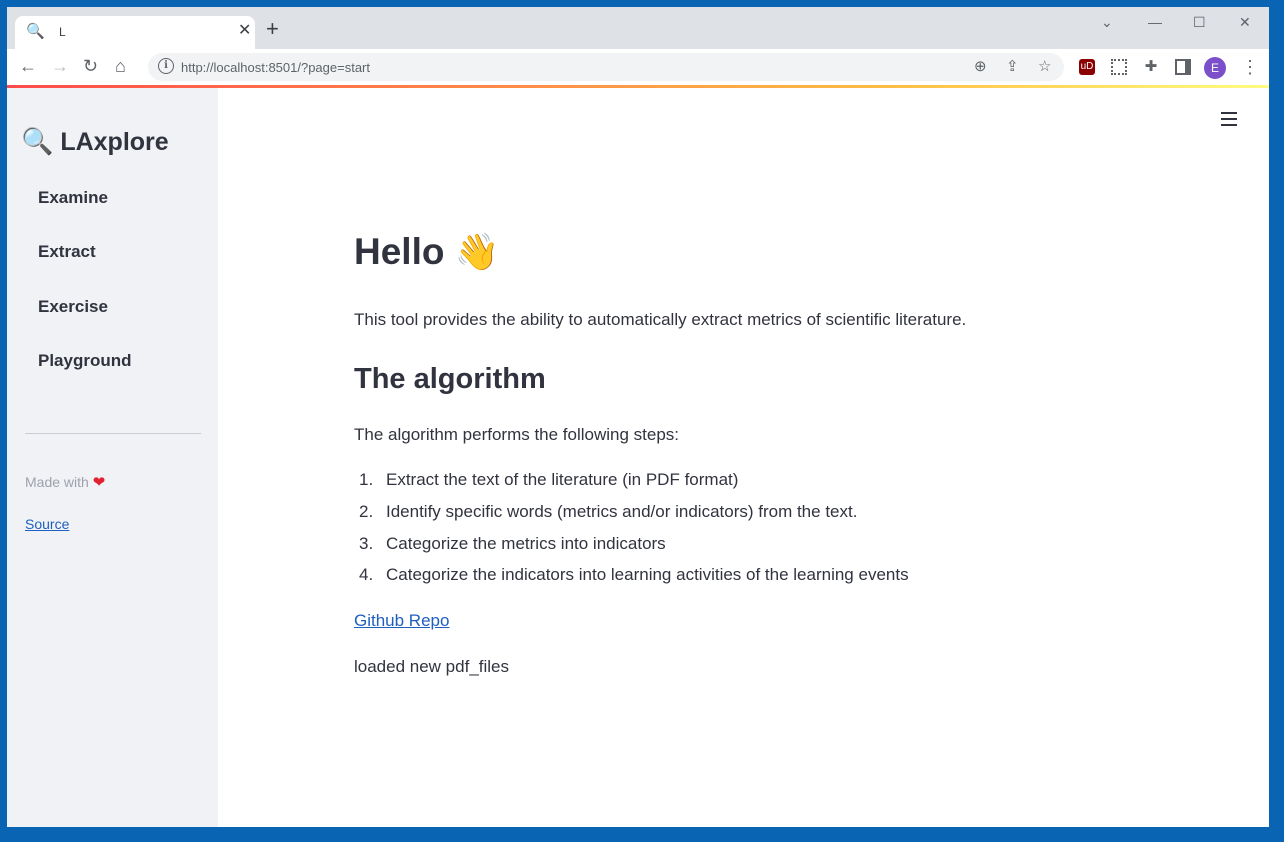  I want to click on tab-search-icon: ⌄, so click(1107, 22).